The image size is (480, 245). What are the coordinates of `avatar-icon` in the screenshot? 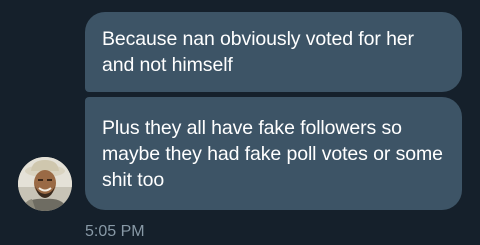 It's located at (45, 184).